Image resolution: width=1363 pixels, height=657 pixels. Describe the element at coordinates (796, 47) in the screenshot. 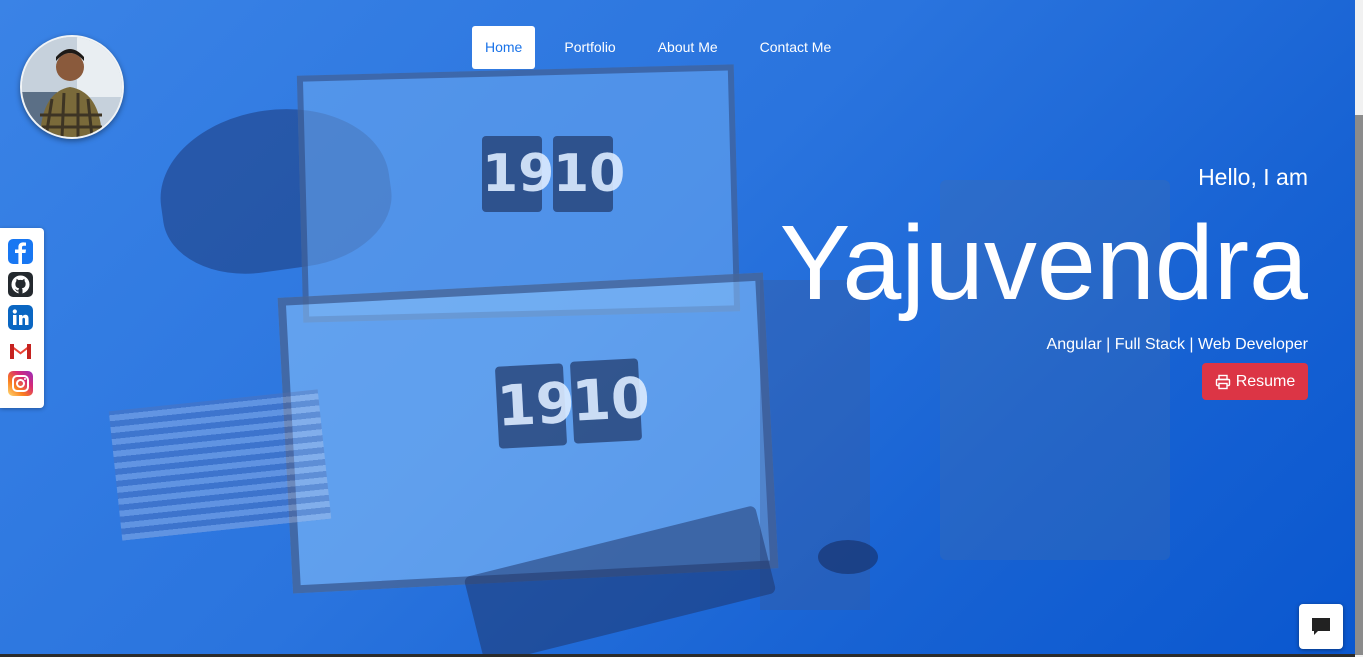

I see `nav-contact-me: Contact Me` at that location.